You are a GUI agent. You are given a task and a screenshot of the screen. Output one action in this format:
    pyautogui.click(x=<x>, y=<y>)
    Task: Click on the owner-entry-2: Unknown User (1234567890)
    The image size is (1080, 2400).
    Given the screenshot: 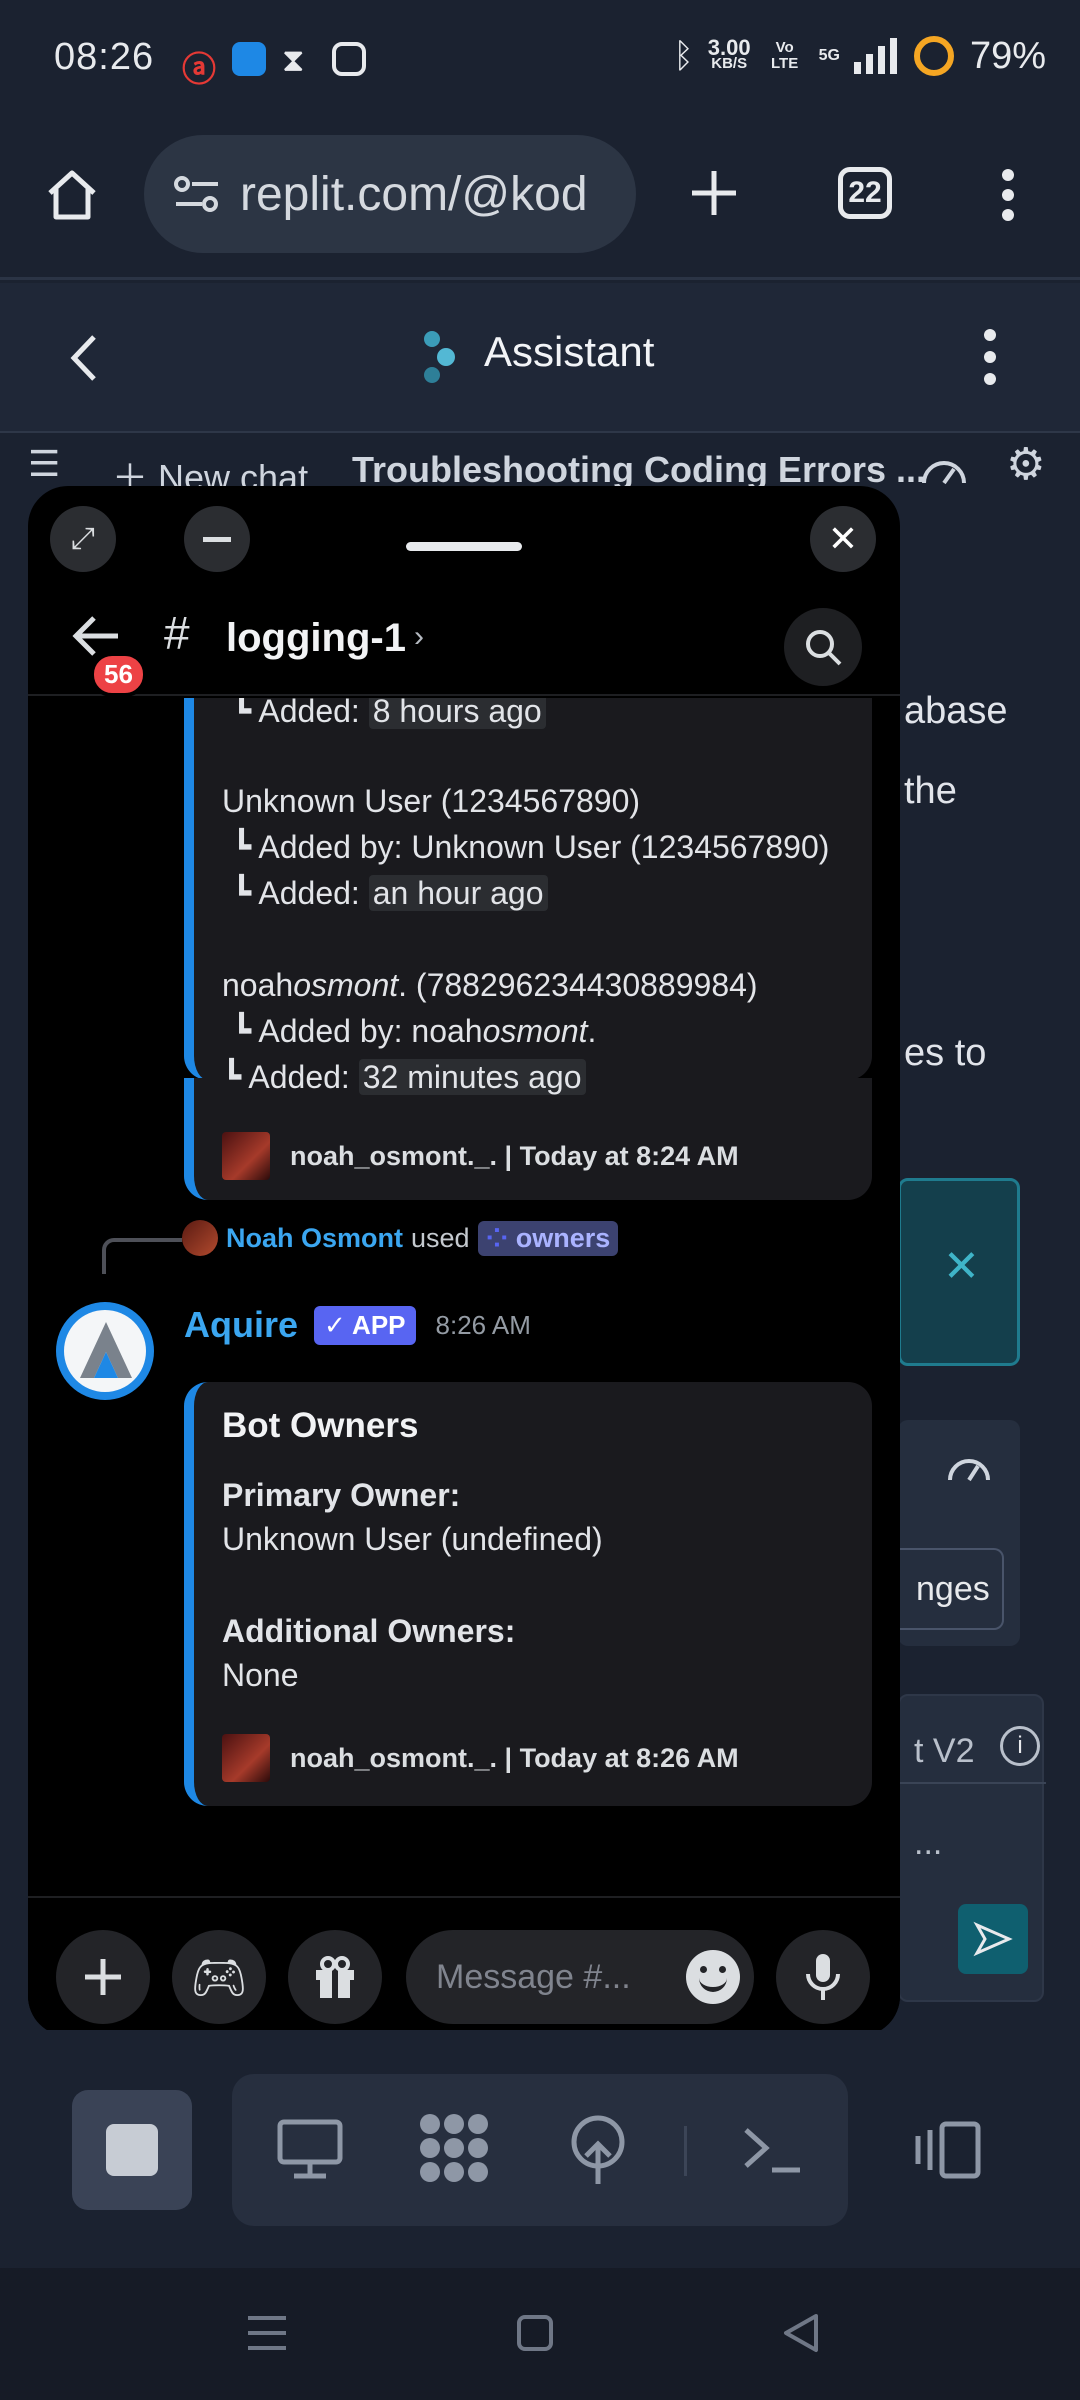 What is the action you would take?
    pyautogui.click(x=431, y=801)
    